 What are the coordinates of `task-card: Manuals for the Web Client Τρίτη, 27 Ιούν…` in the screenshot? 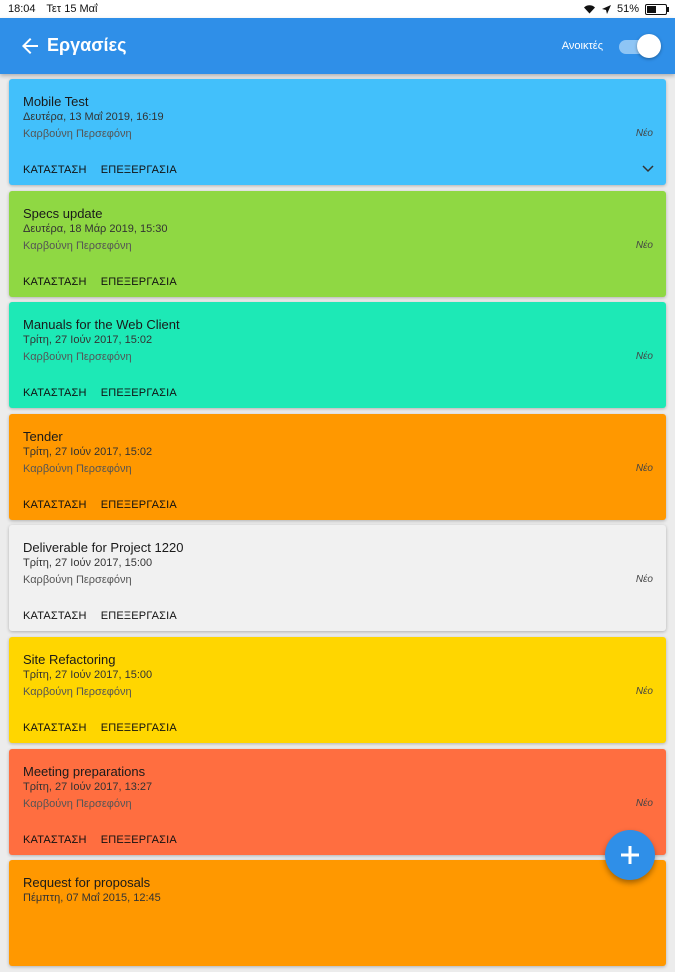 It's located at (337, 355).